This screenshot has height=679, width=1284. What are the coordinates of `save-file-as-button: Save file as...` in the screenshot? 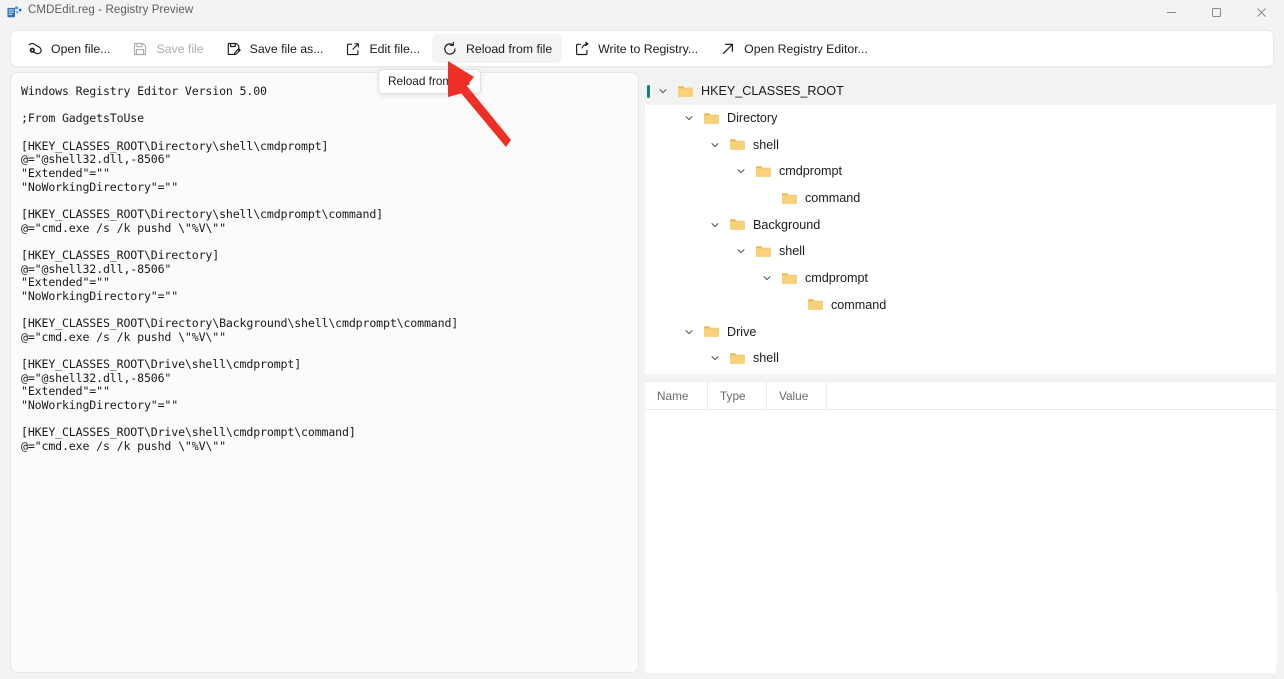 It's located at (275, 48).